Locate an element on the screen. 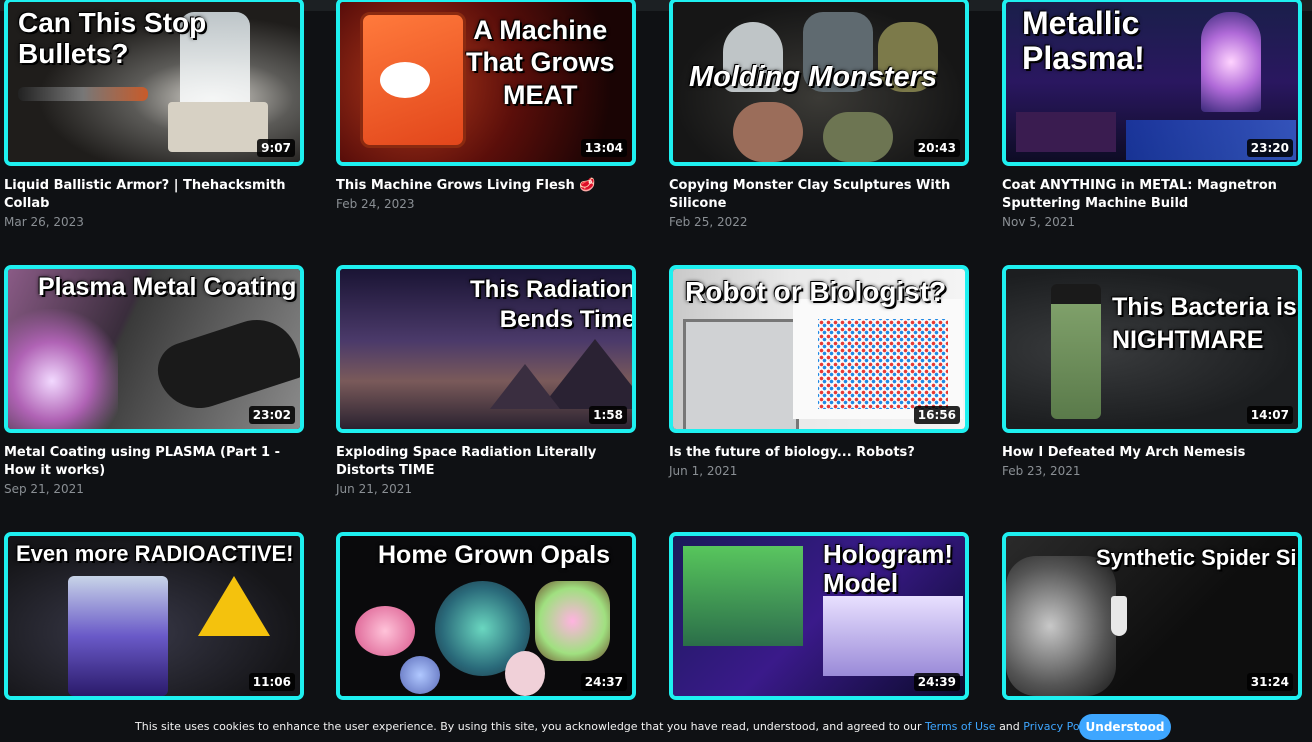 The height and width of the screenshot is (742, 1312). thumbnail-overlay-text: Molding Monsters is located at coordinates (813, 77).